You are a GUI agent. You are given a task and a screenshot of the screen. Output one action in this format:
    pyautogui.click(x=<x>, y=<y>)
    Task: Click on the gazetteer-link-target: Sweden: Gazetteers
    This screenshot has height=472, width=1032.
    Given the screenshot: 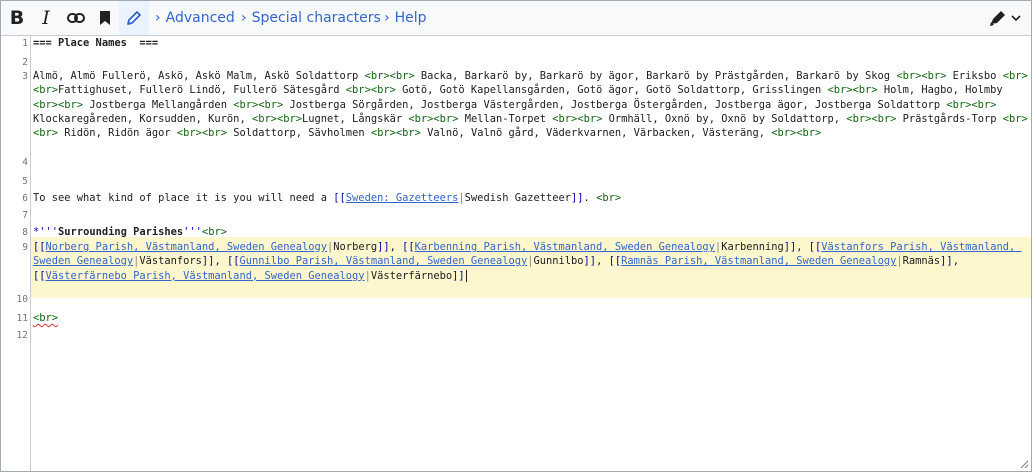 What is the action you would take?
    pyautogui.click(x=402, y=198)
    